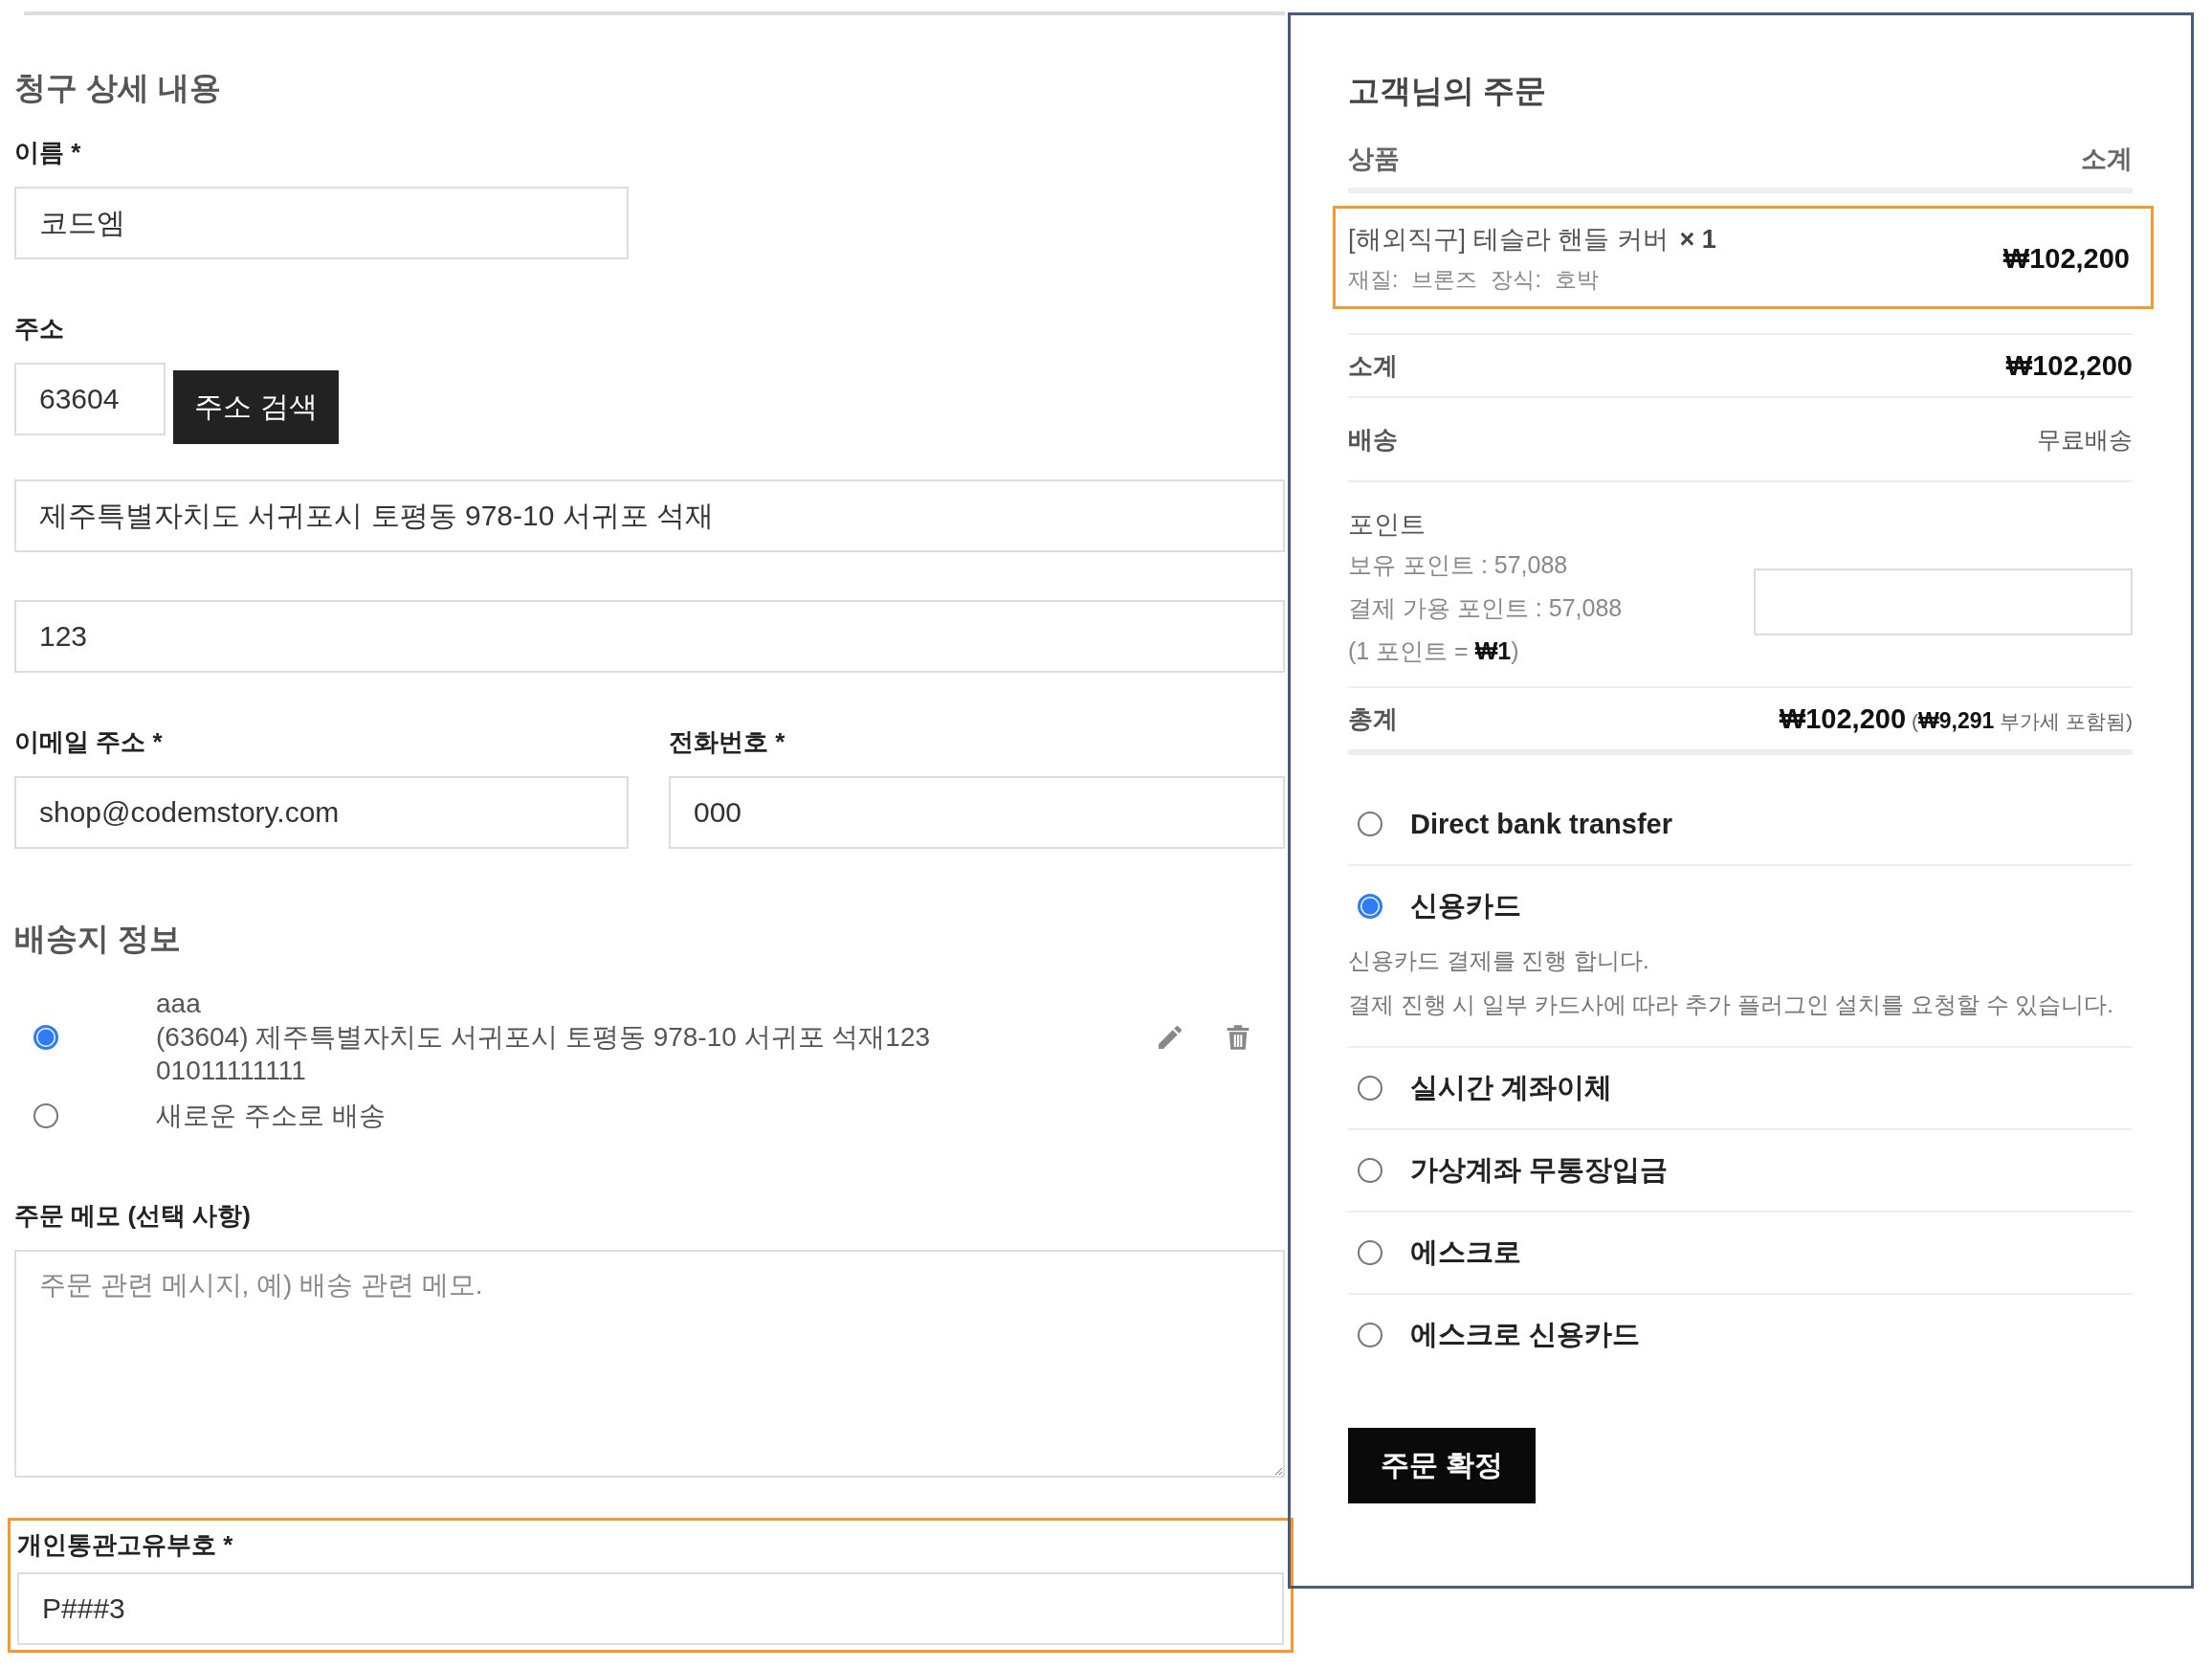 This screenshot has height=1669, width=2212. What do you see at coordinates (2069, 365) in the screenshot?
I see `subtotal-value: ₩102,200` at bounding box center [2069, 365].